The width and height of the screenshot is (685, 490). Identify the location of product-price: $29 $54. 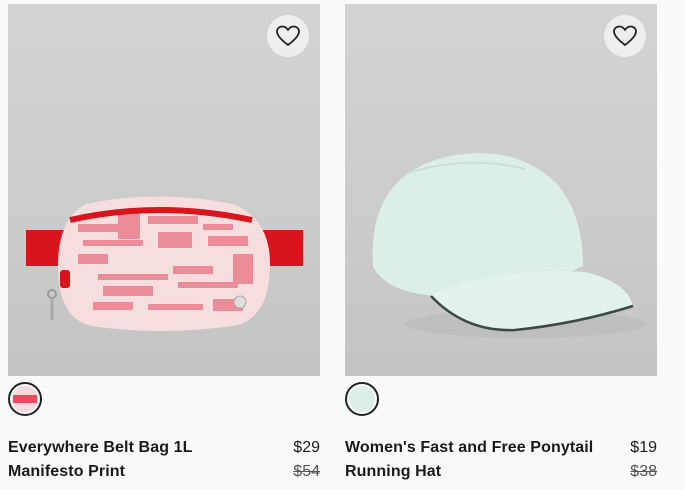
(306, 460).